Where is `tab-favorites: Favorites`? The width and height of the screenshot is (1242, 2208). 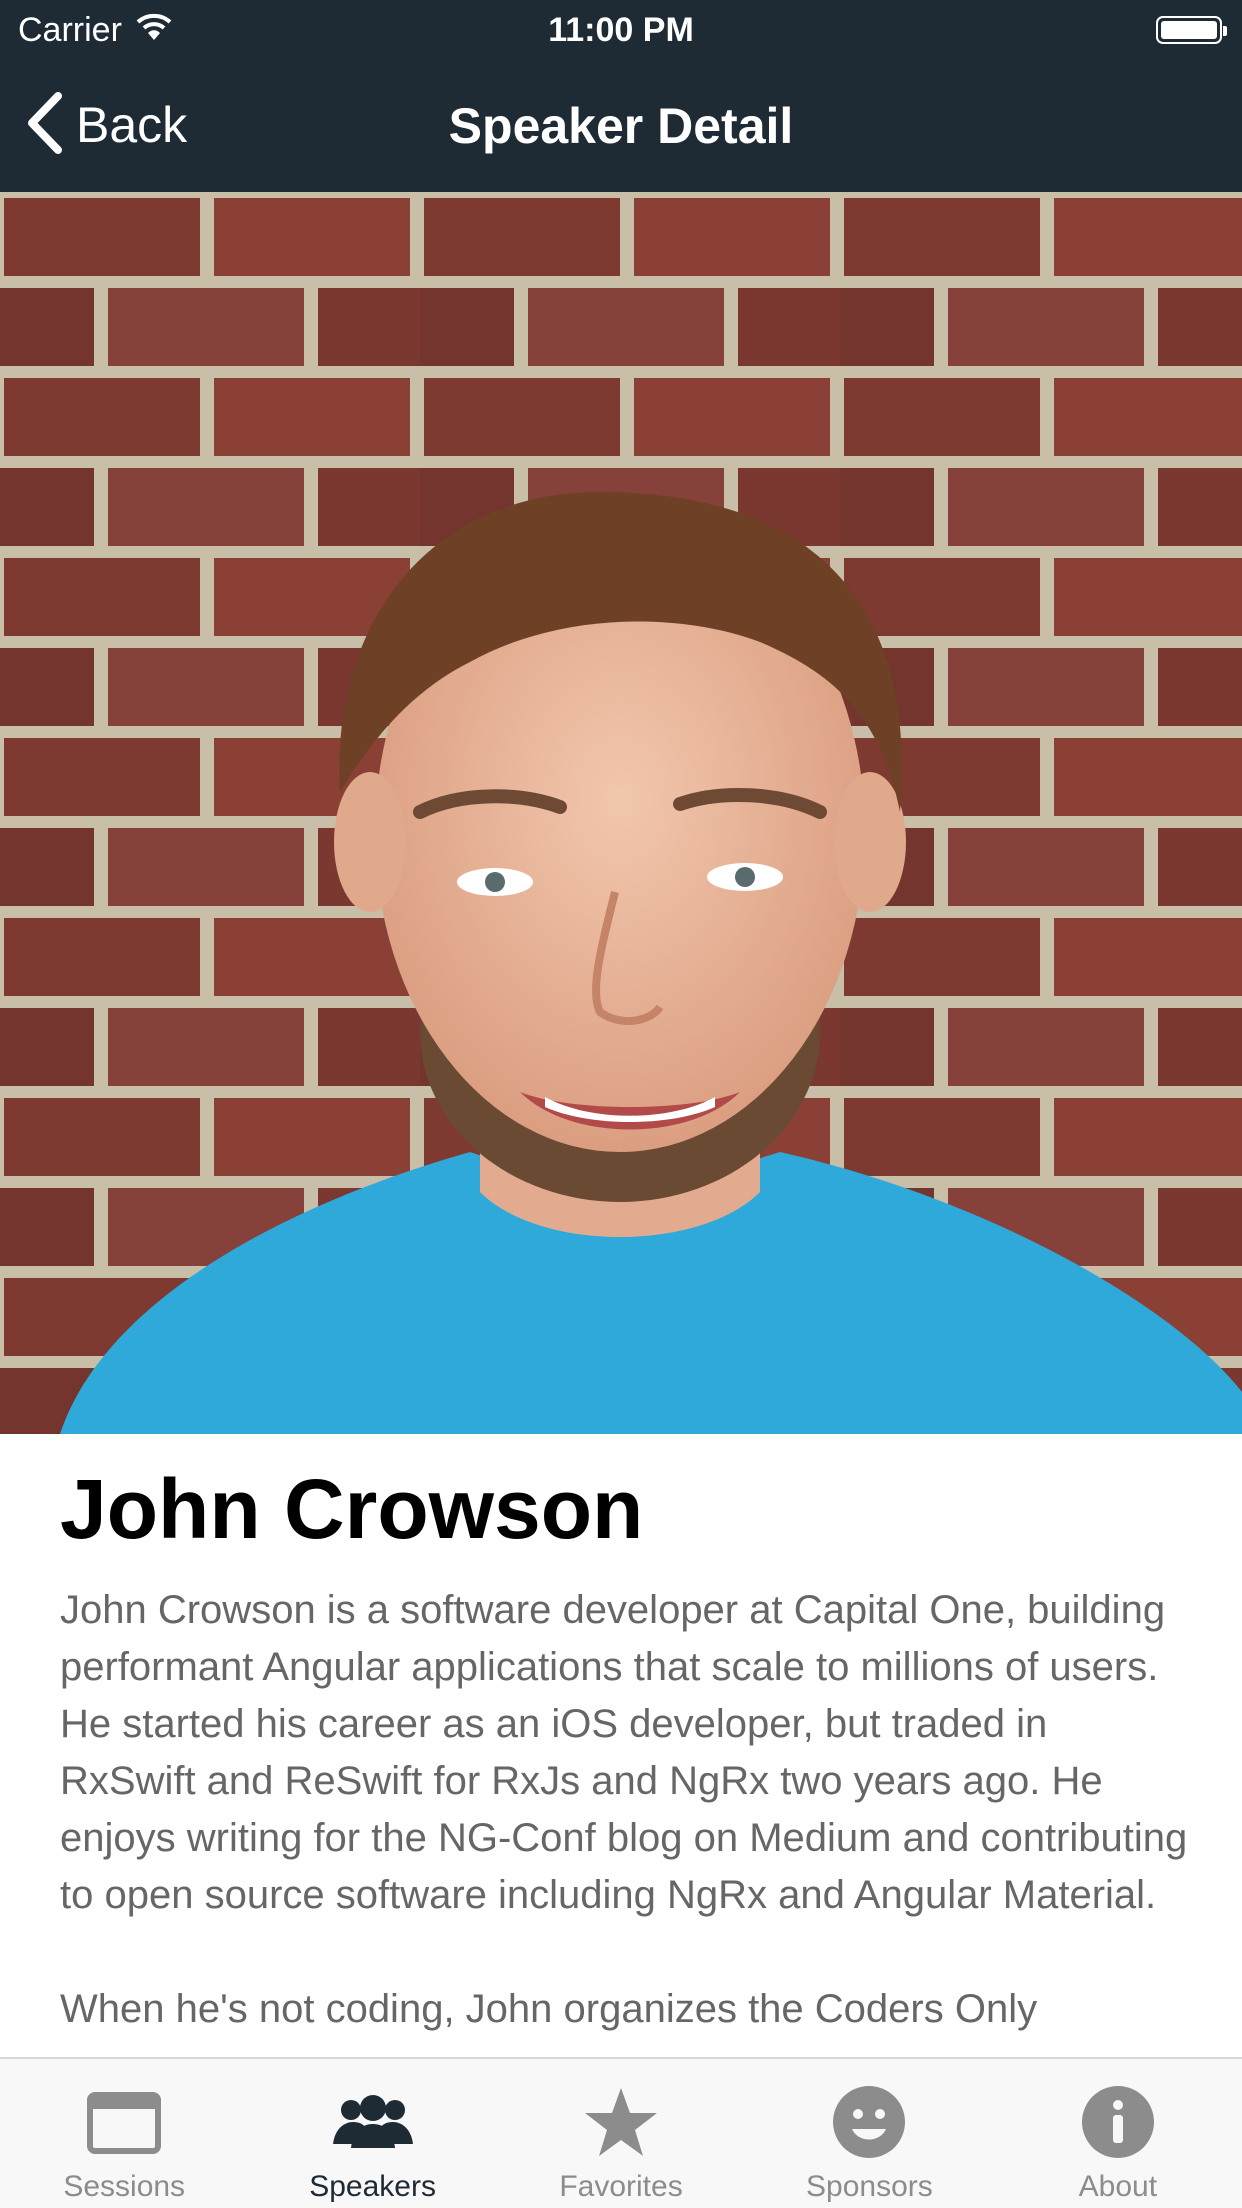 tab-favorites: Favorites is located at coordinates (621, 2133).